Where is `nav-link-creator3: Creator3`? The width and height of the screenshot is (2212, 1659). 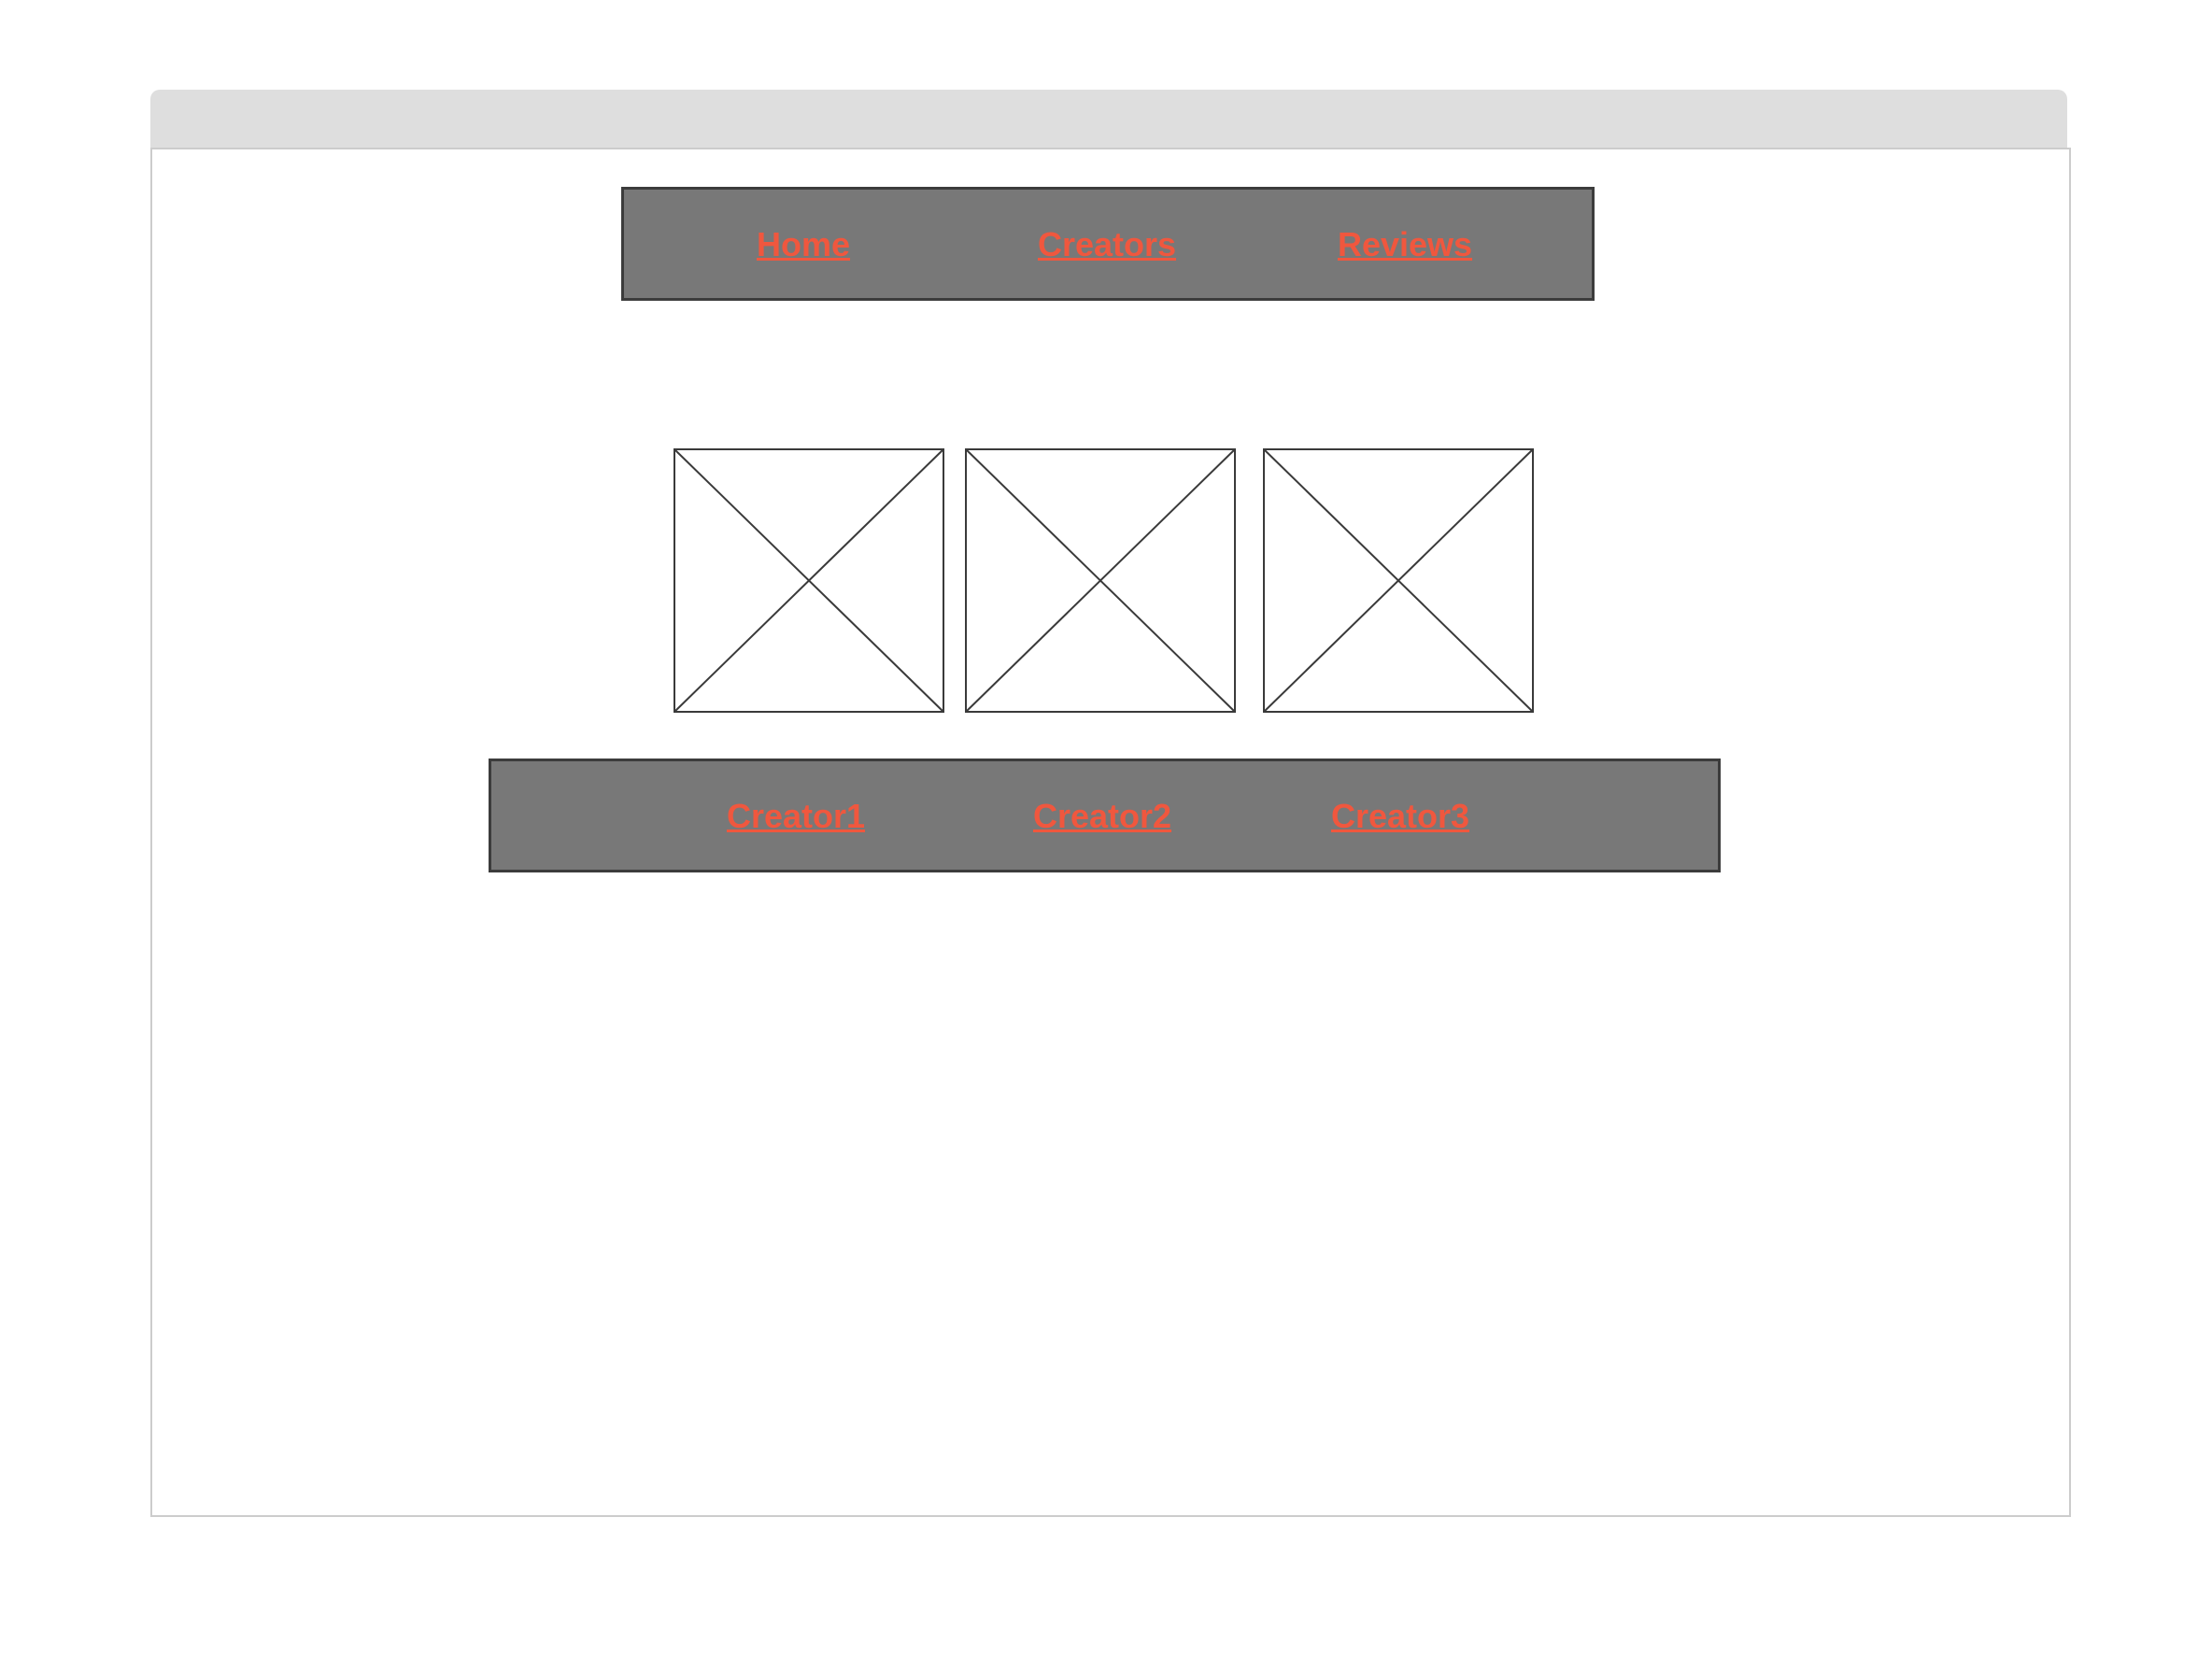 nav-link-creator3: Creator3 is located at coordinates (1400, 816).